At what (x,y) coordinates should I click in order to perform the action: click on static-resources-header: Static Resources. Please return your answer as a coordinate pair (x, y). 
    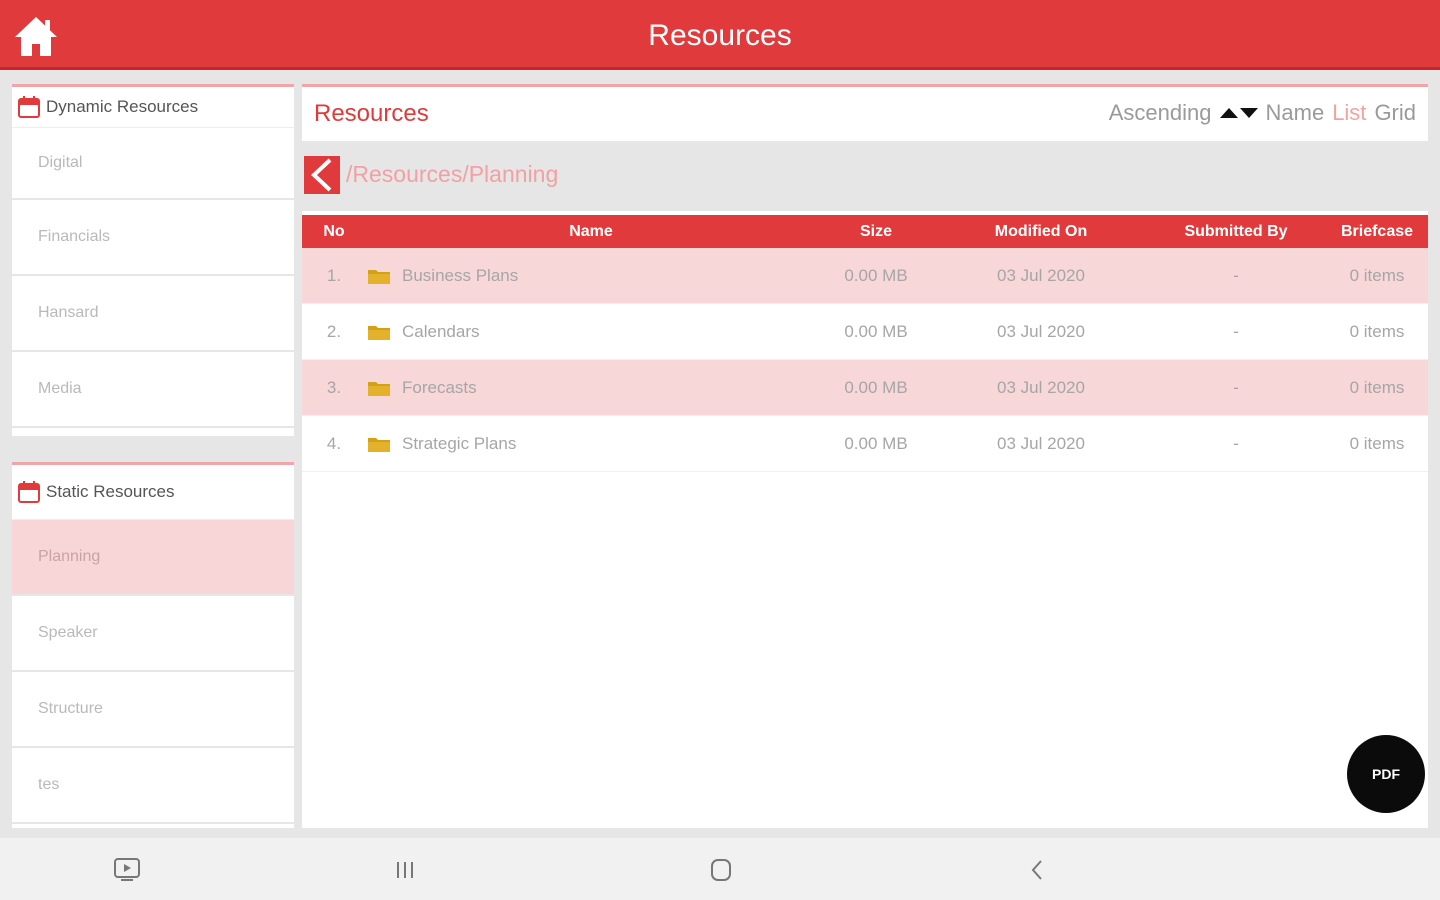
    Looking at the image, I should click on (153, 492).